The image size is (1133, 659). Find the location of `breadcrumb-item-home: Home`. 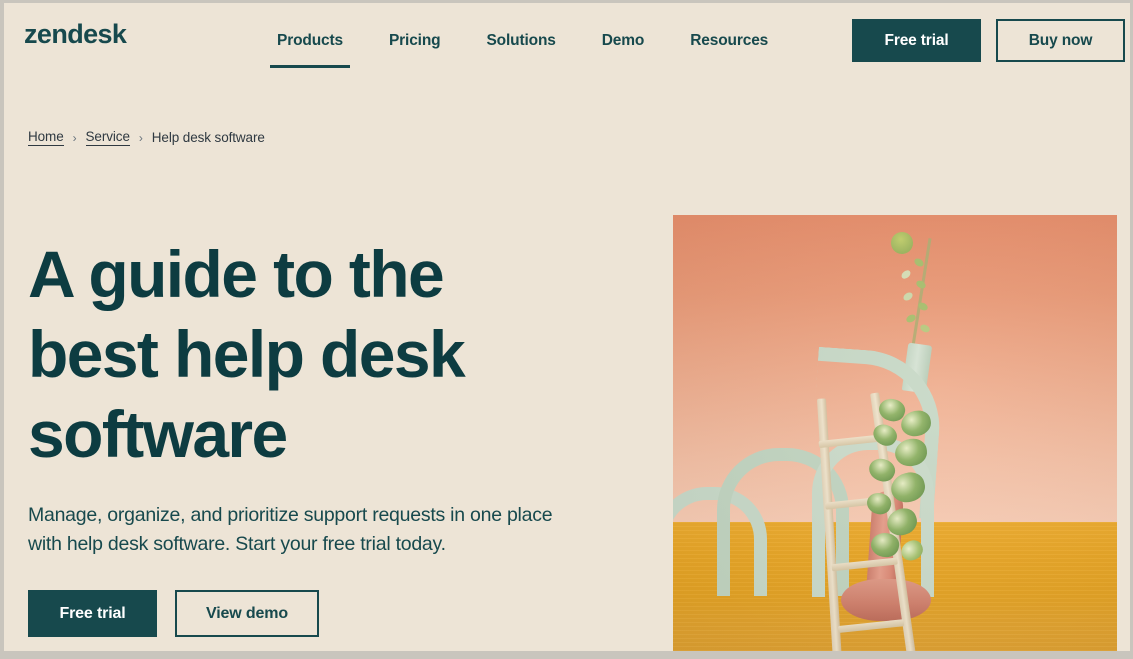

breadcrumb-item-home: Home is located at coordinates (46, 137).